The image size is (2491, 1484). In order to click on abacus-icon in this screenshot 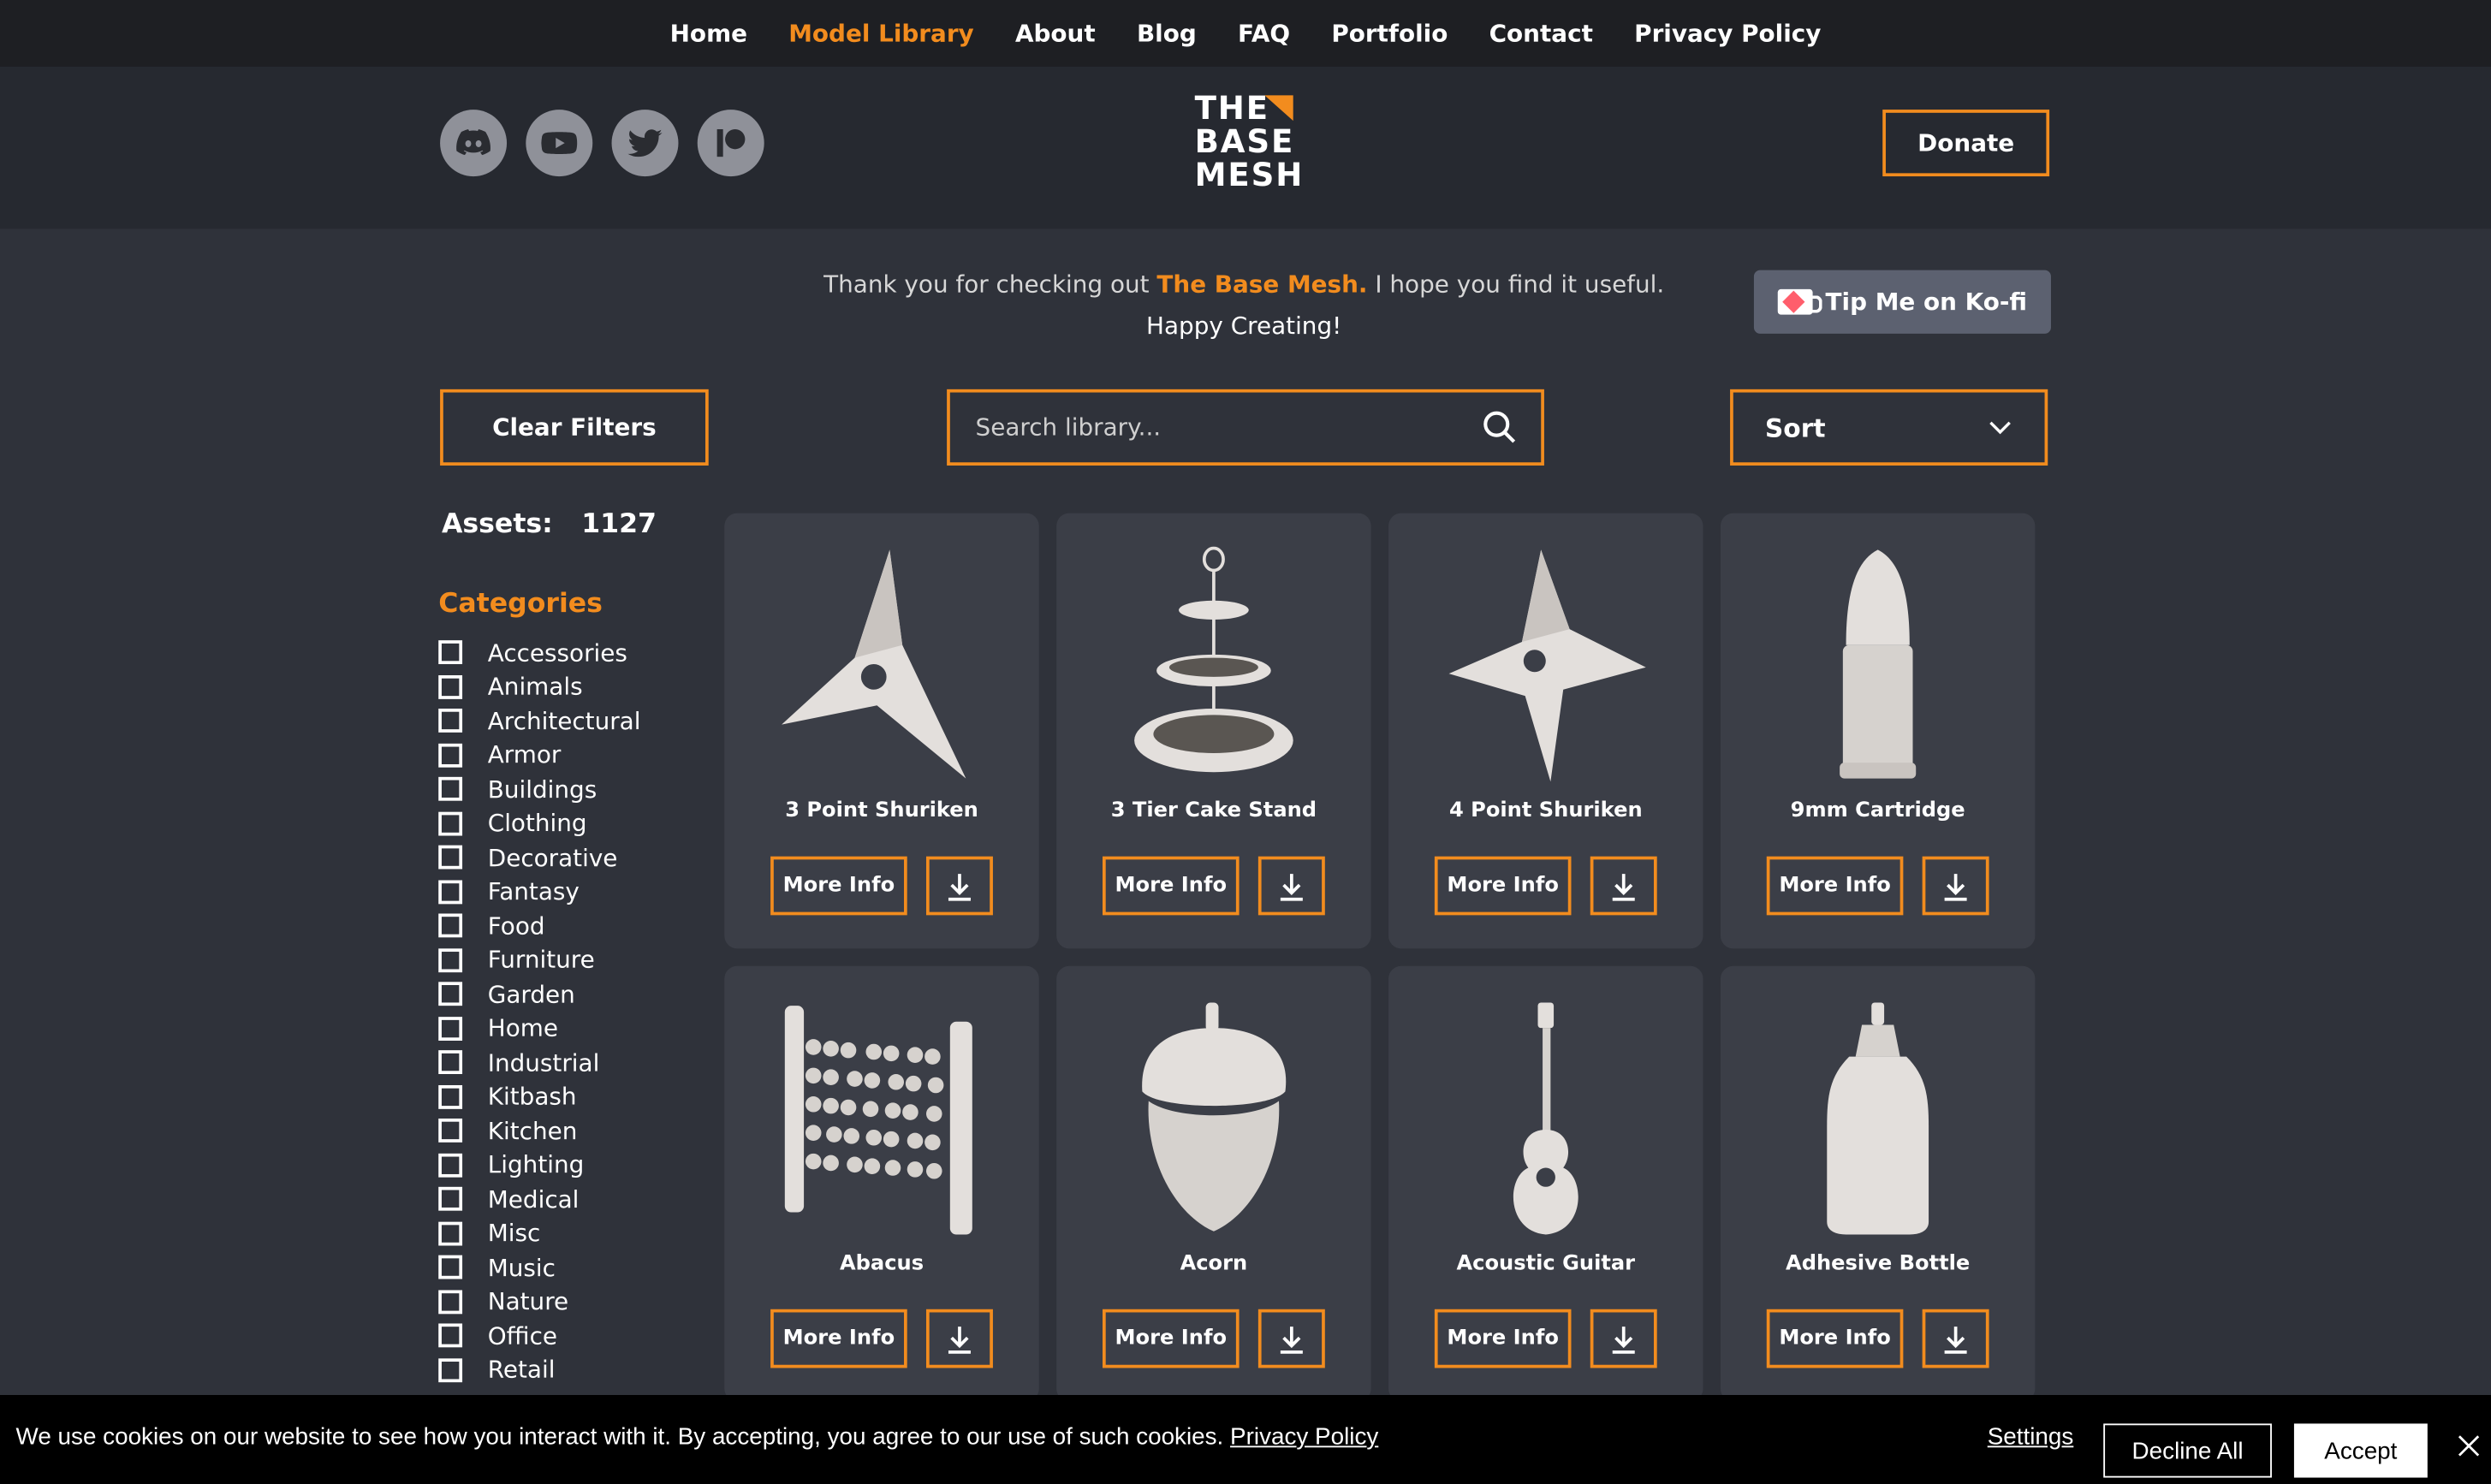, I will do `click(881, 1118)`.